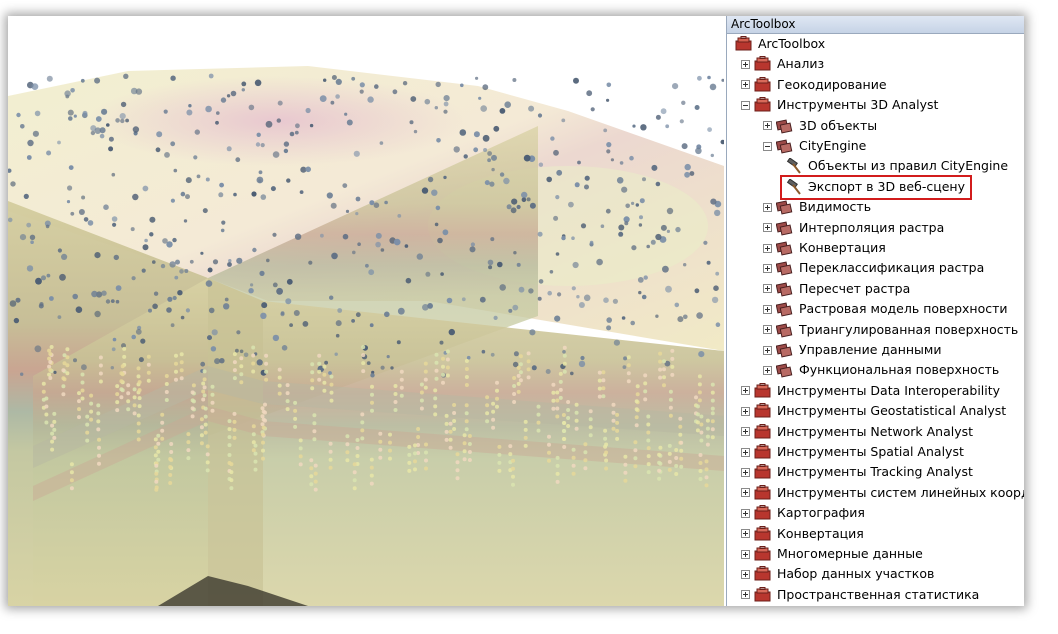  What do you see at coordinates (836, 289) in the screenshot?
I see `tree-item-raster-math: Пересчет растра` at bounding box center [836, 289].